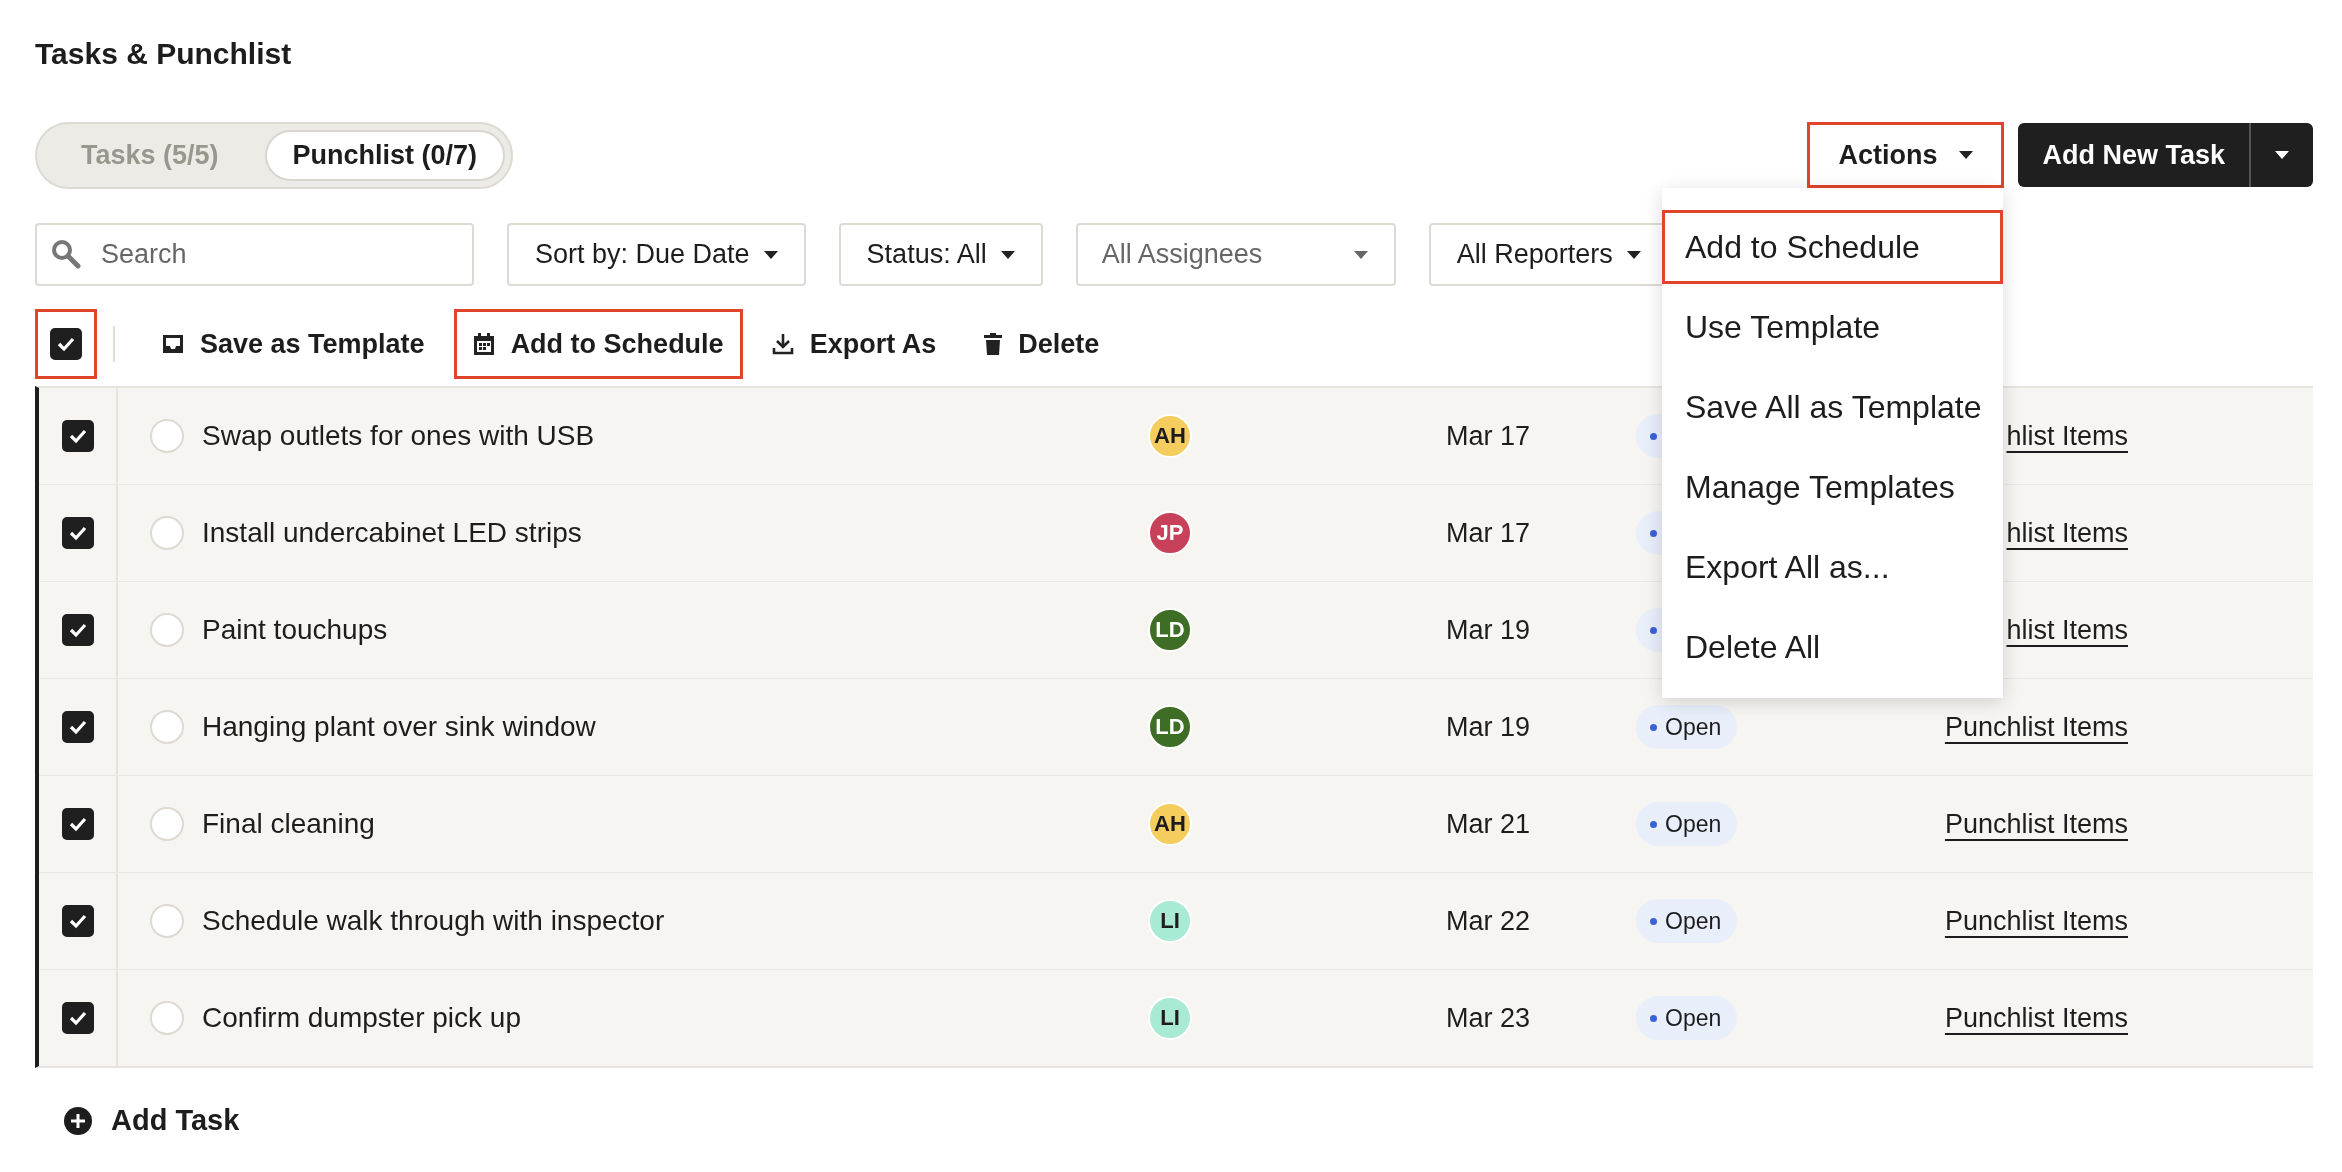  I want to click on actions-button: Actions, so click(1906, 155).